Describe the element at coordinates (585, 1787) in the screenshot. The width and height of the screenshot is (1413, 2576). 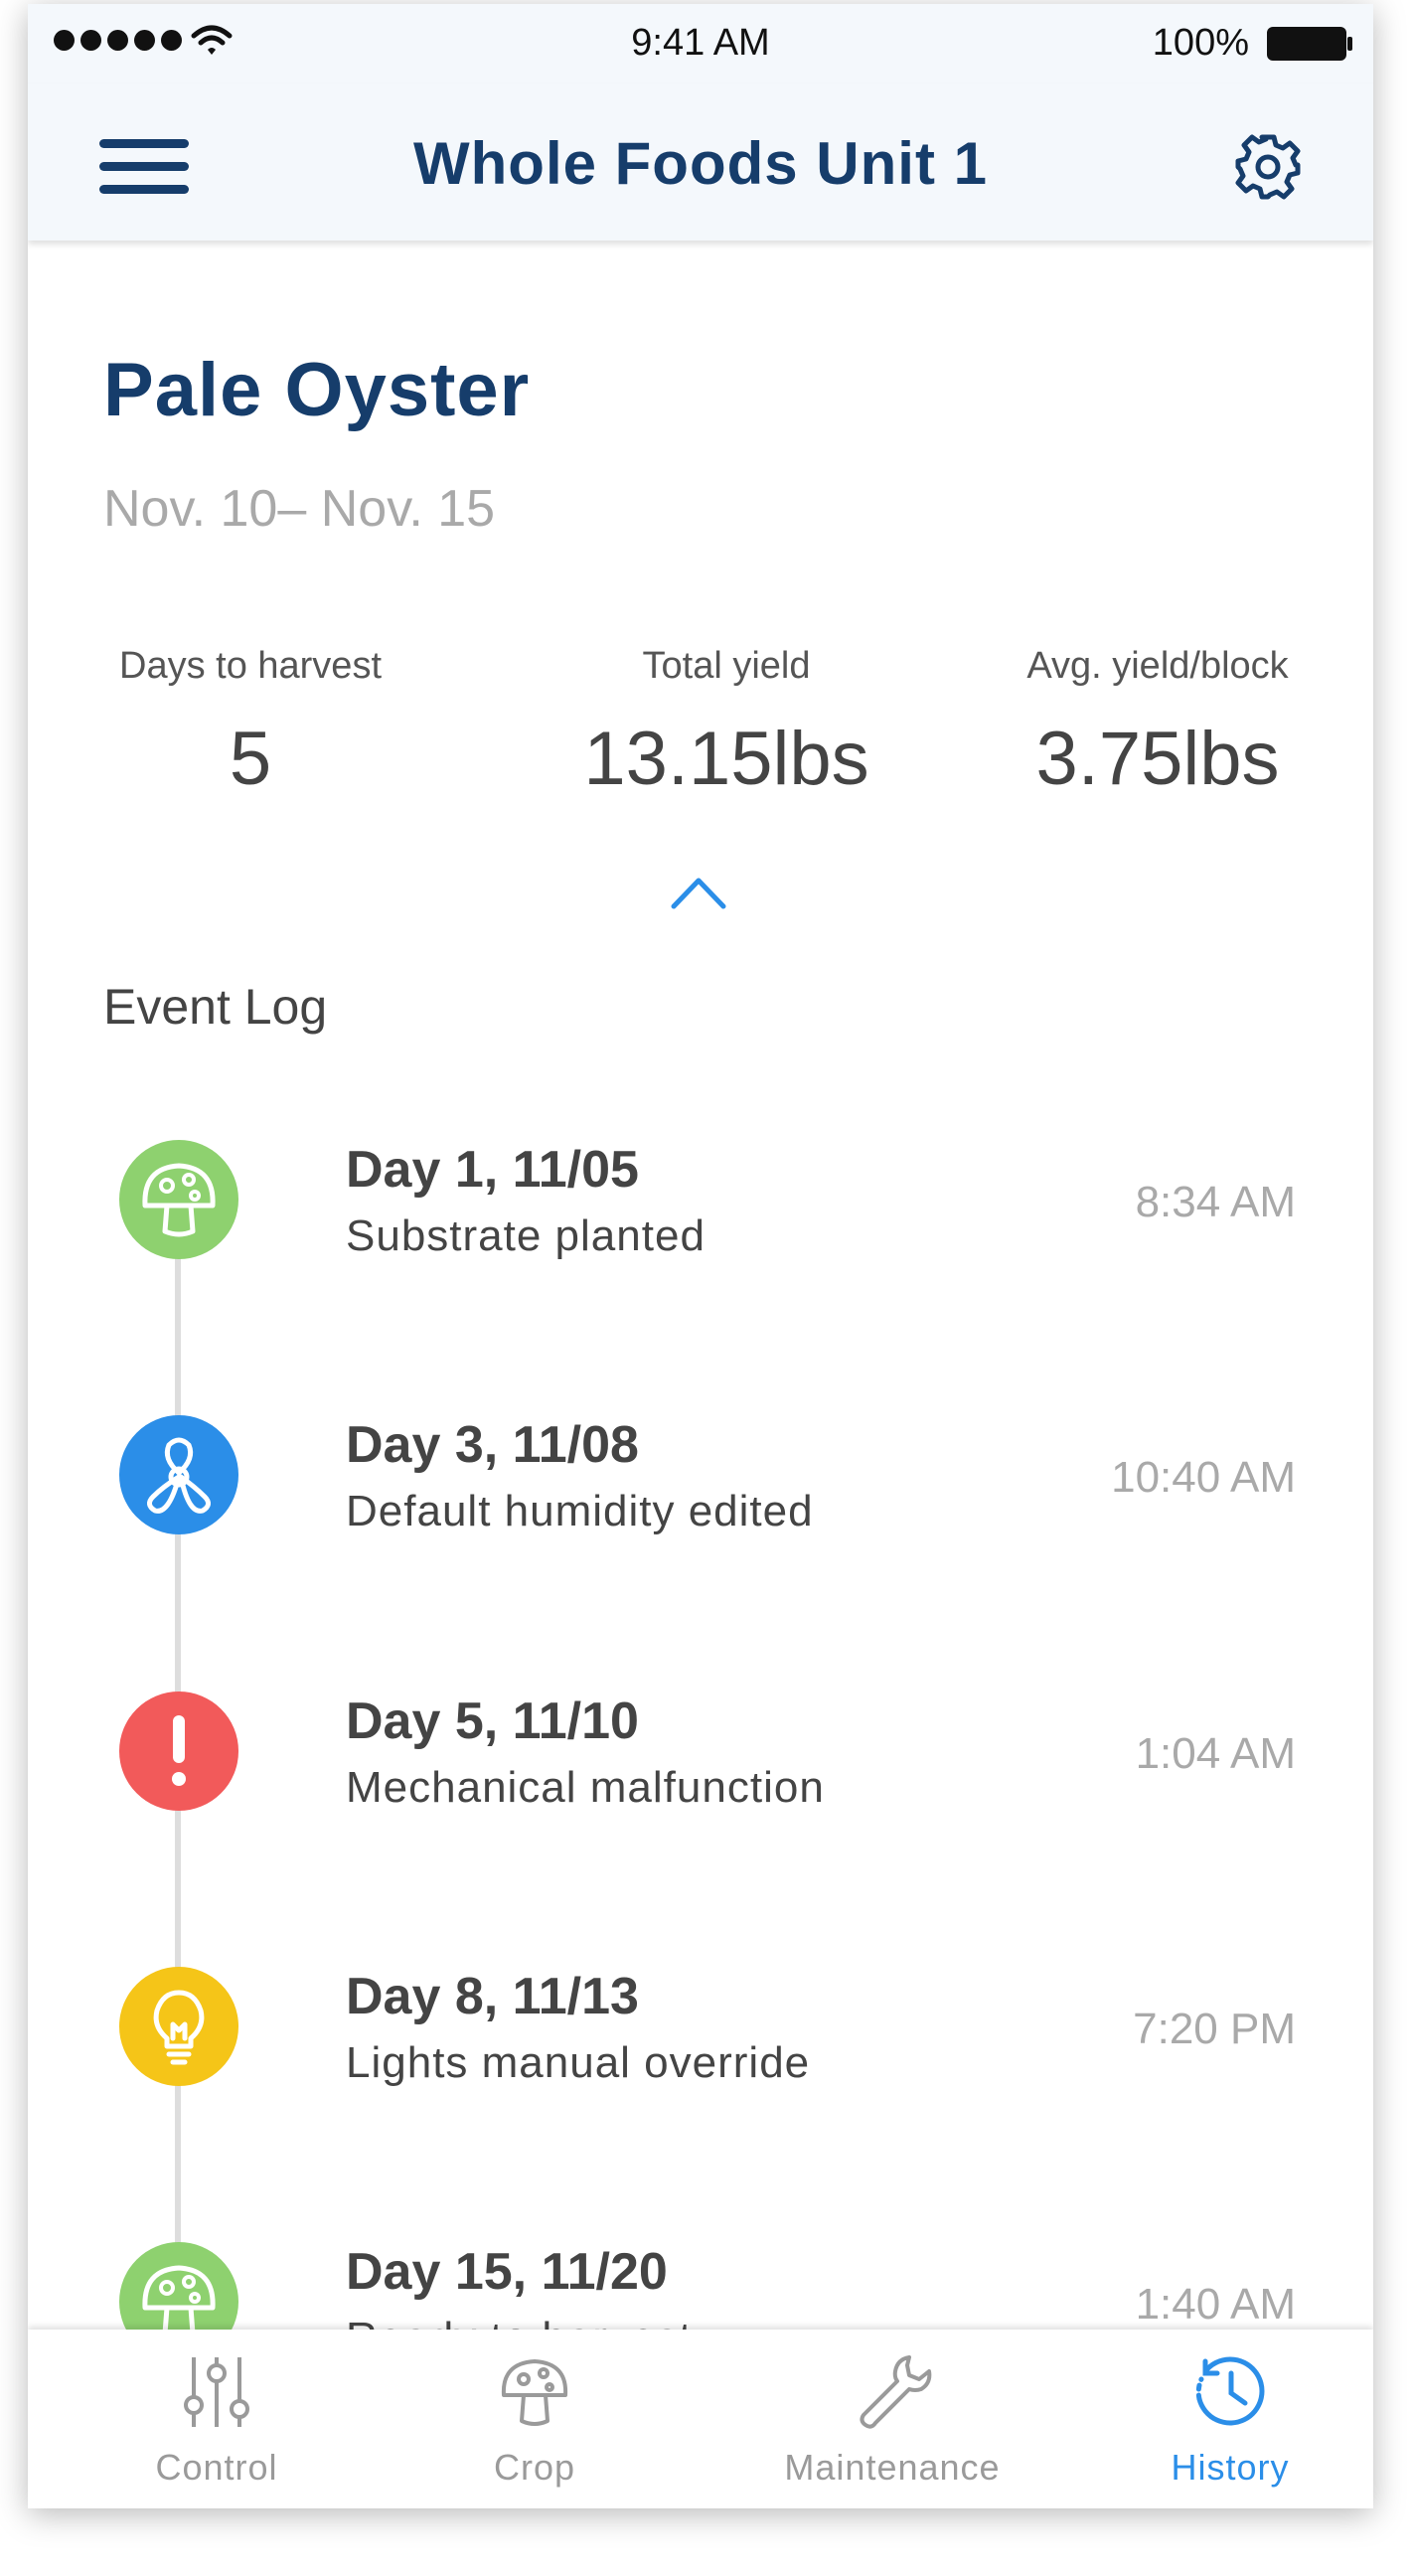
I see `event-description: Mechanical malfunction` at that location.